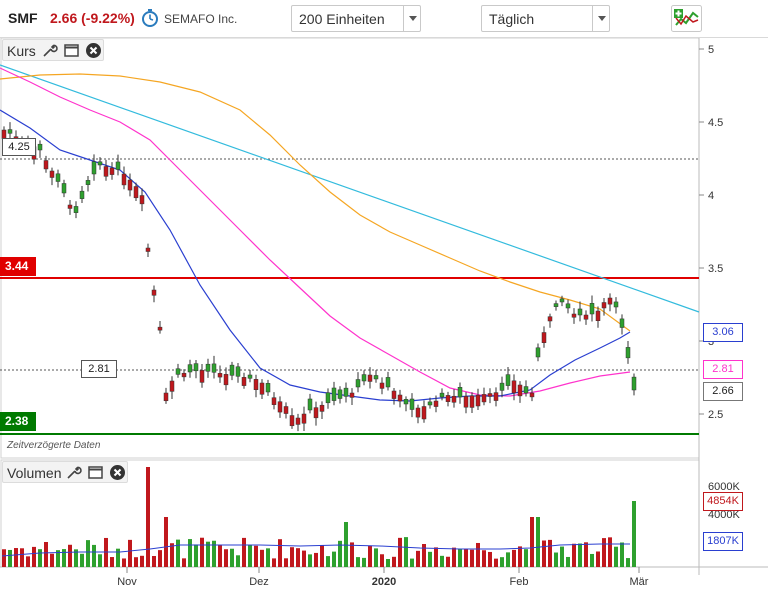 The image size is (768, 593). I want to click on interval-select: Täglich, so click(545, 18).